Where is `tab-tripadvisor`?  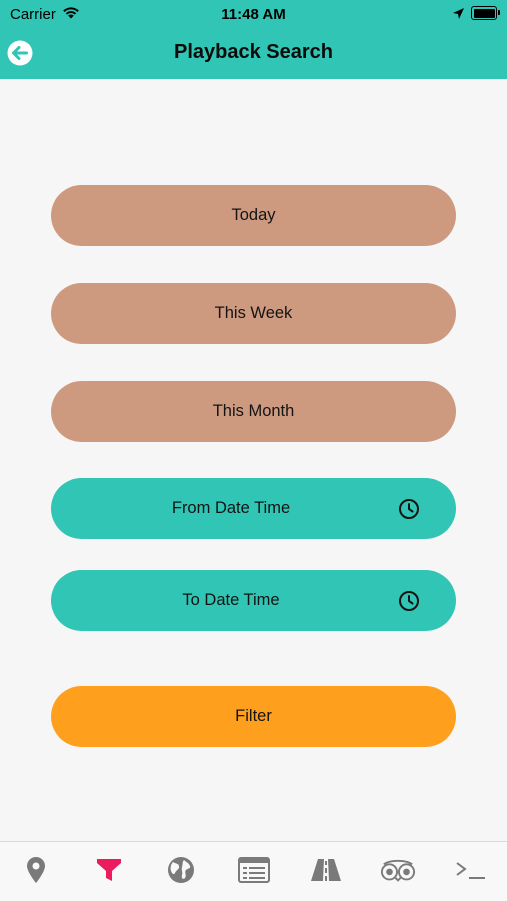 tab-tripadvisor is located at coordinates (398, 870).